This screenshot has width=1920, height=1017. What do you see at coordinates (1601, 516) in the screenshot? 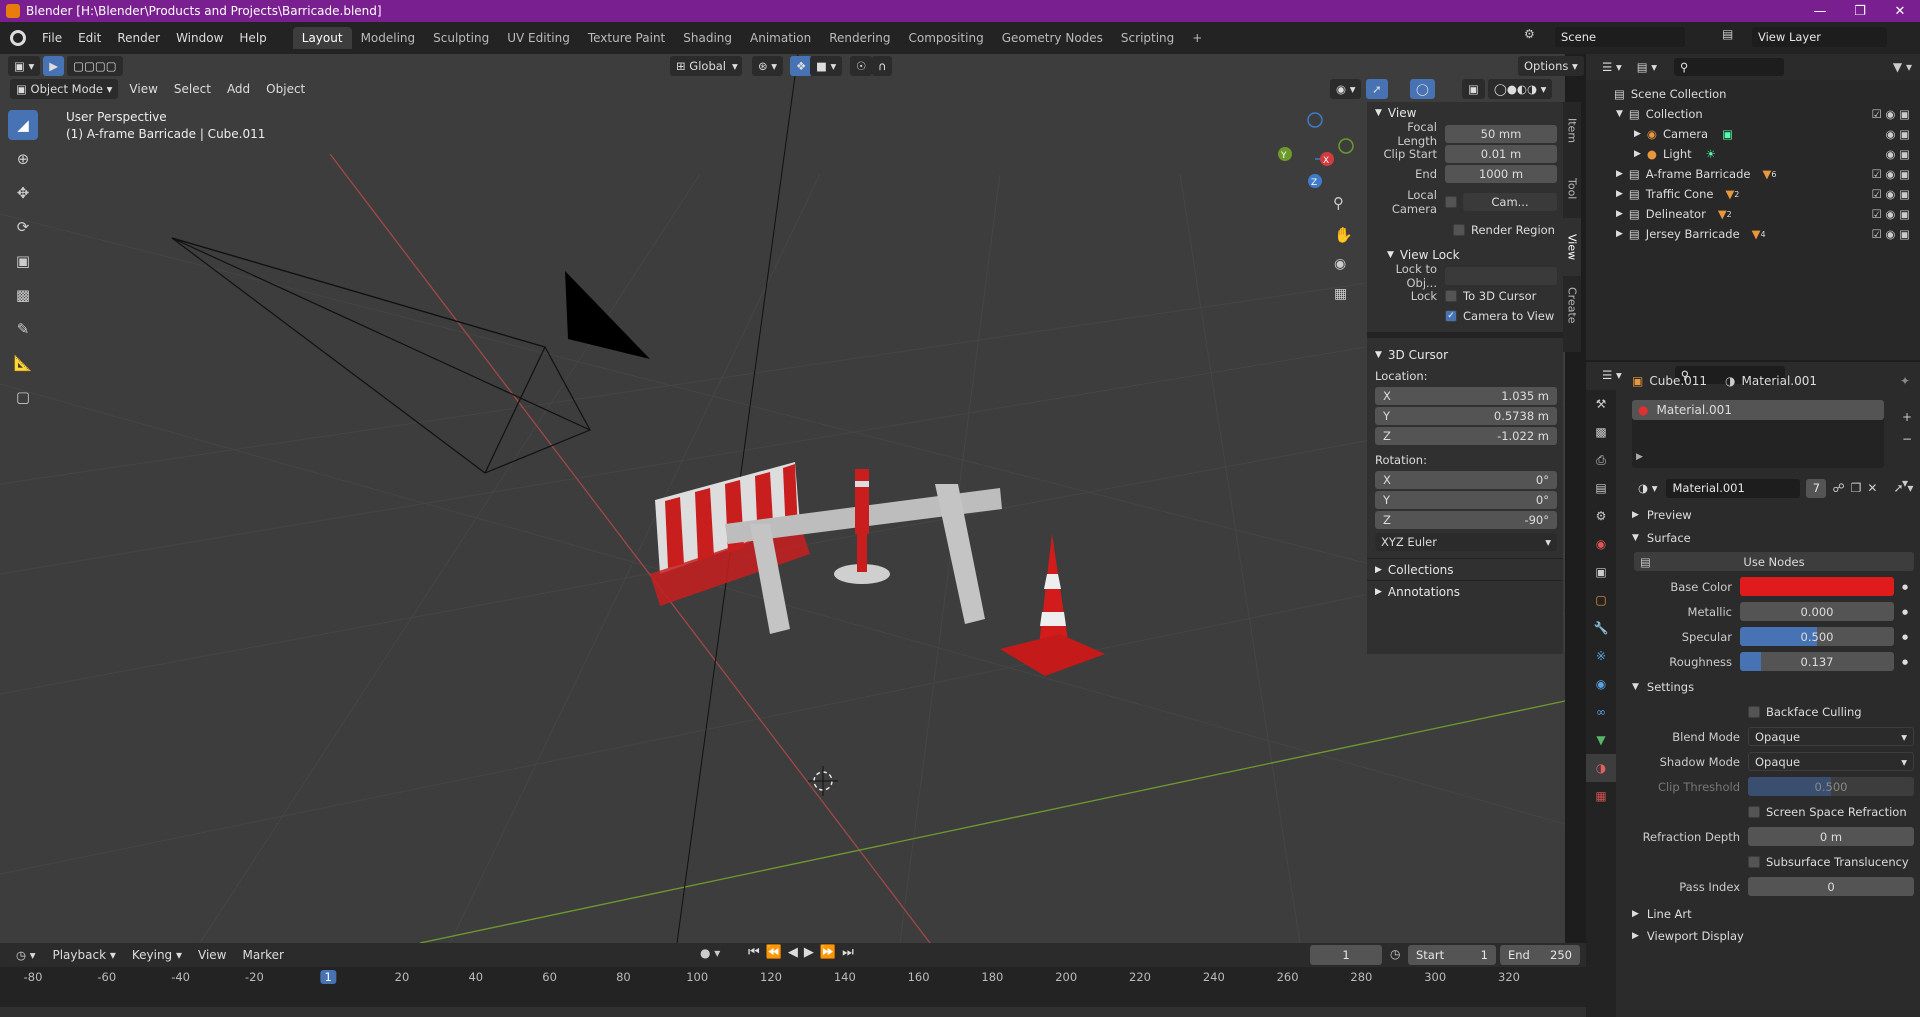
I see `scene-icon: ⚙` at bounding box center [1601, 516].